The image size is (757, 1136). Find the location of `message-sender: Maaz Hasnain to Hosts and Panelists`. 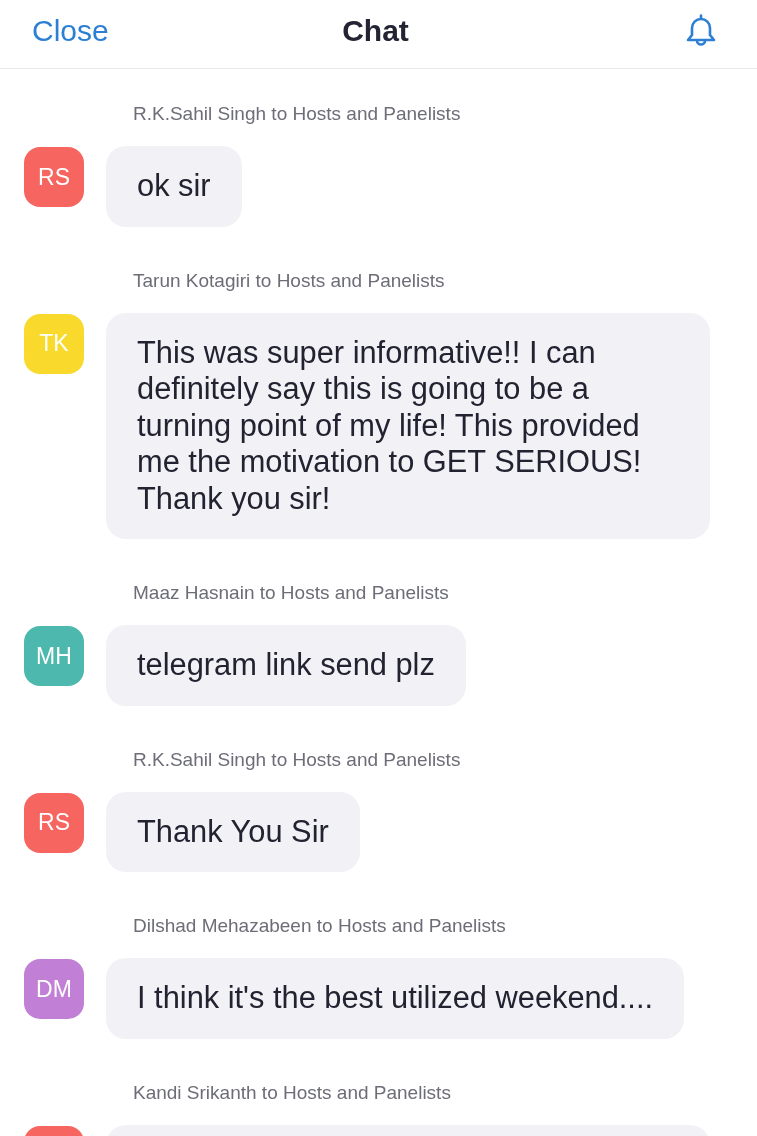

message-sender: Maaz Hasnain to Hosts and Panelists is located at coordinates (291, 593).